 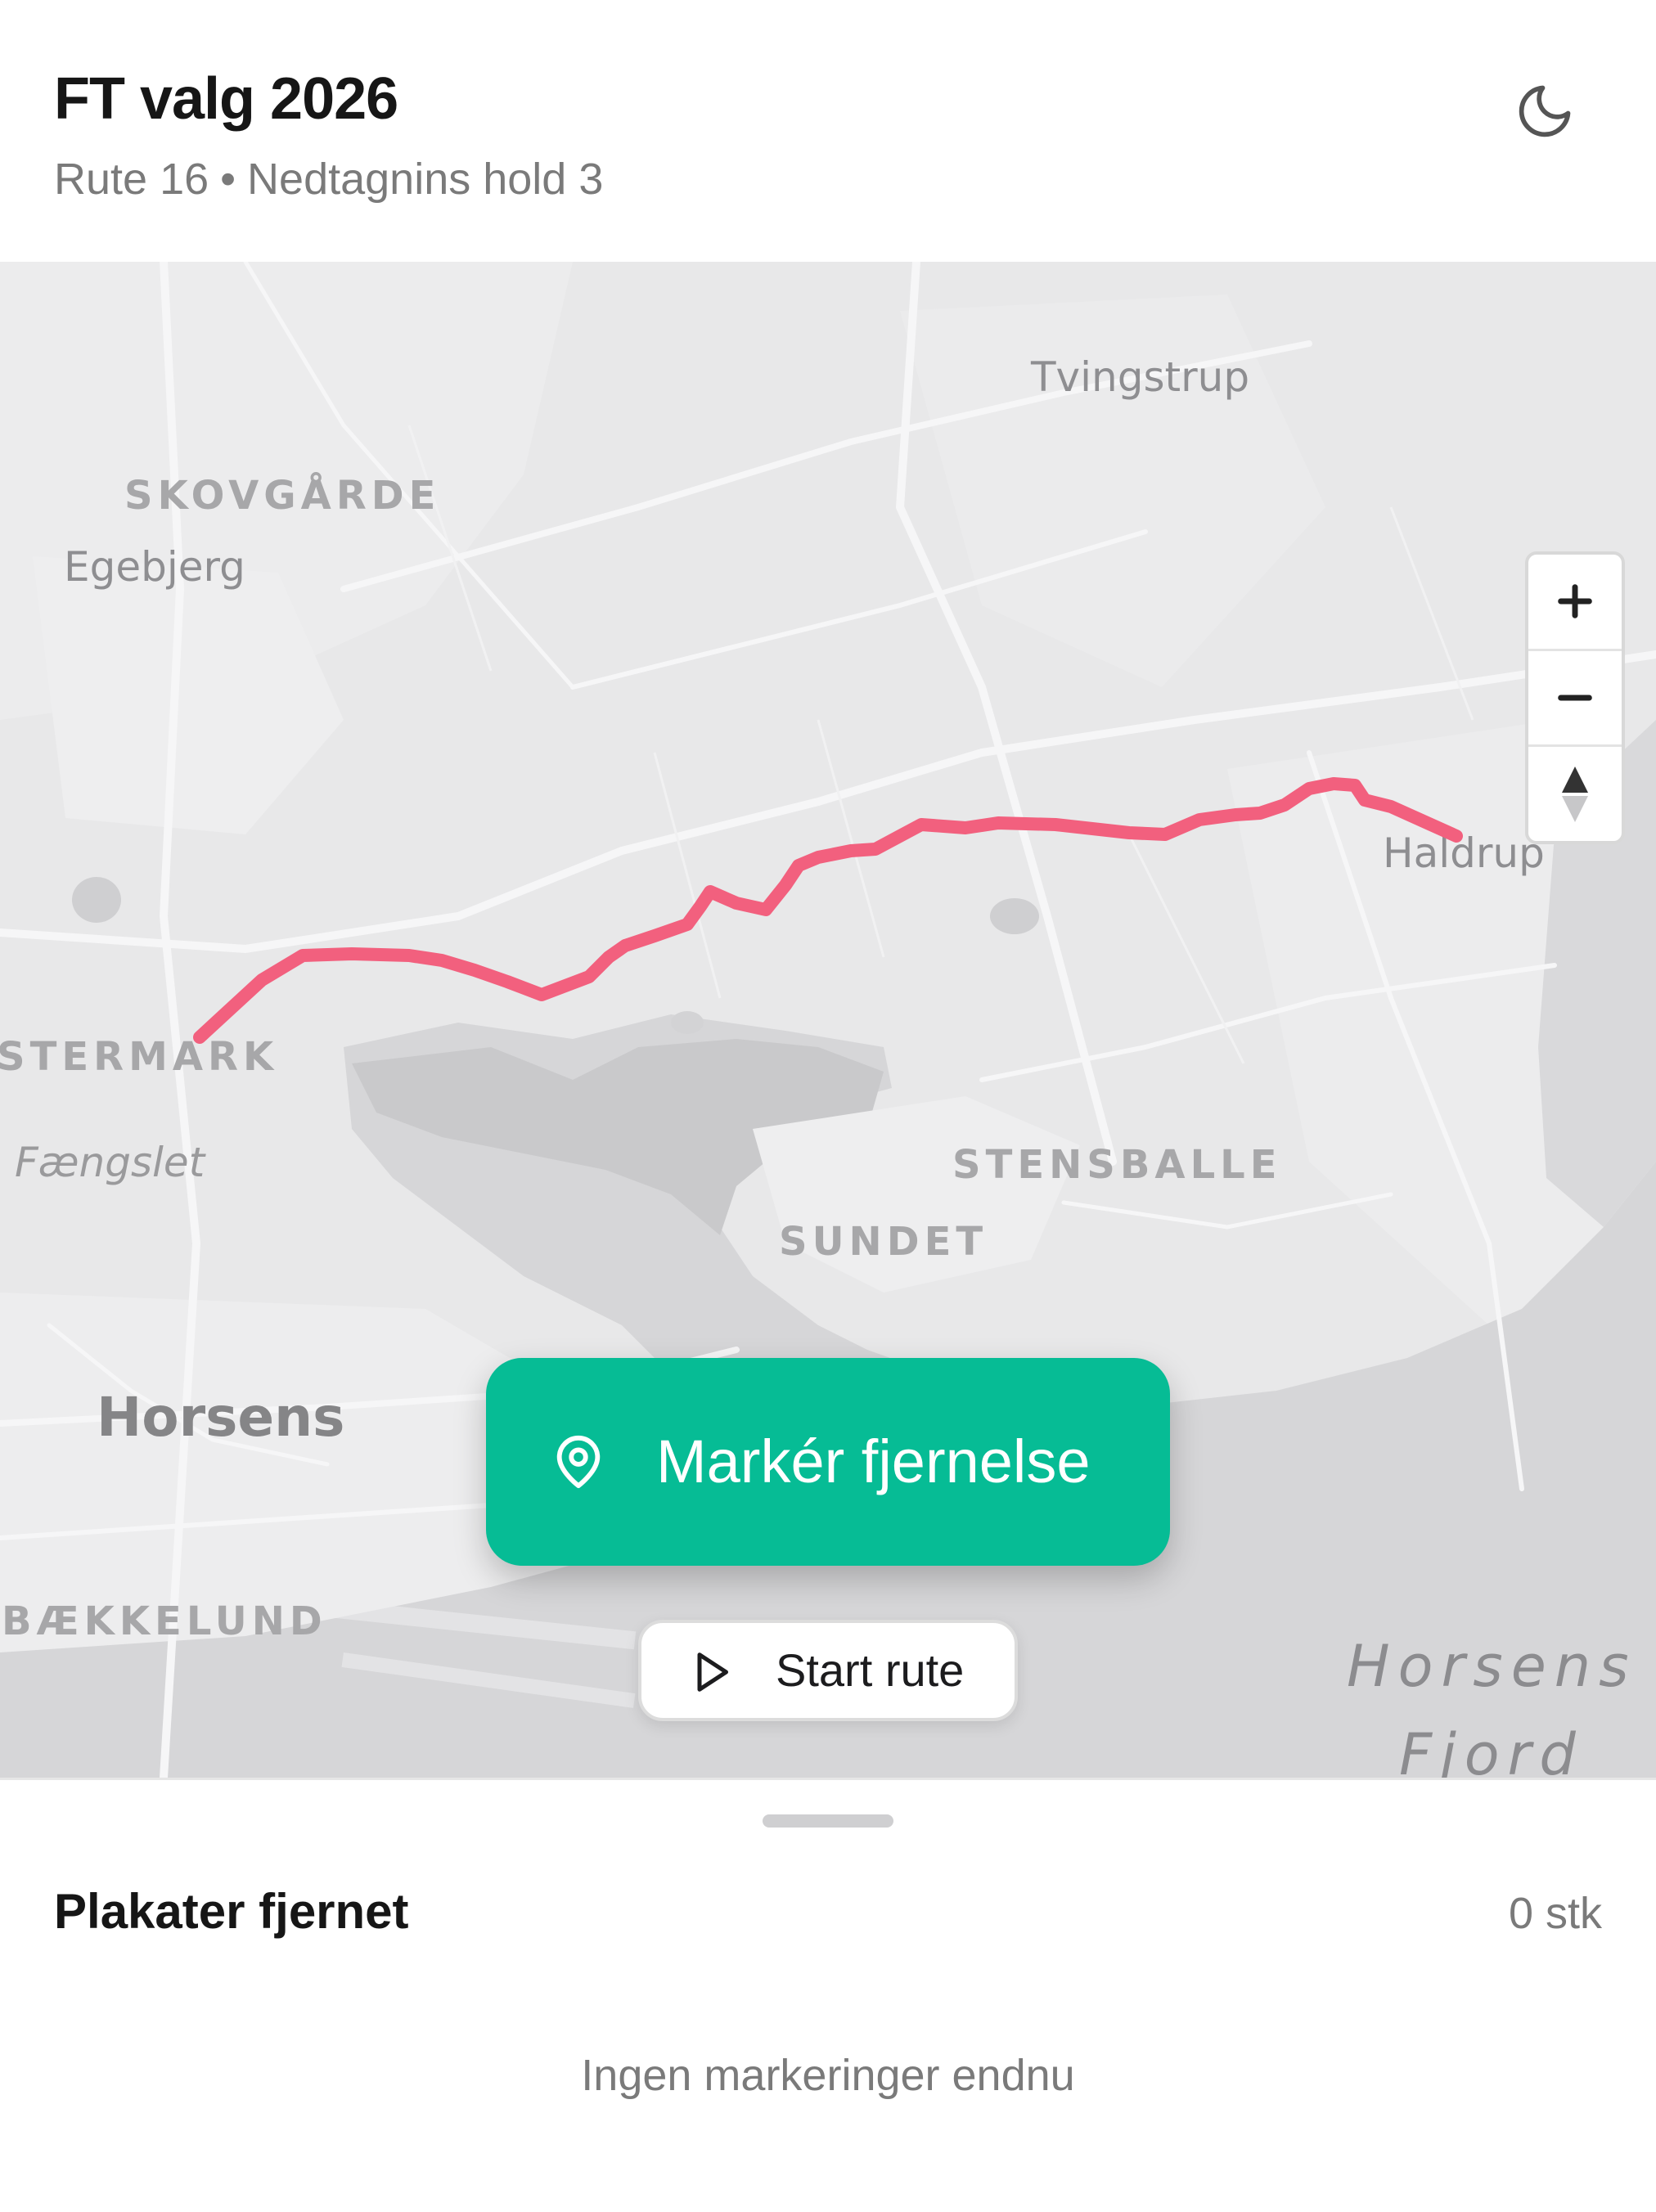 What do you see at coordinates (425, 179) in the screenshot?
I see `team-name: Nedtagnins hold 3` at bounding box center [425, 179].